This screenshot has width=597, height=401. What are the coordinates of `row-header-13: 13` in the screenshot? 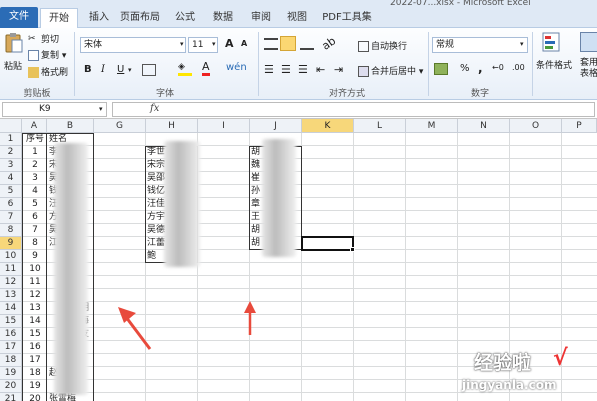 It's located at (11, 295).